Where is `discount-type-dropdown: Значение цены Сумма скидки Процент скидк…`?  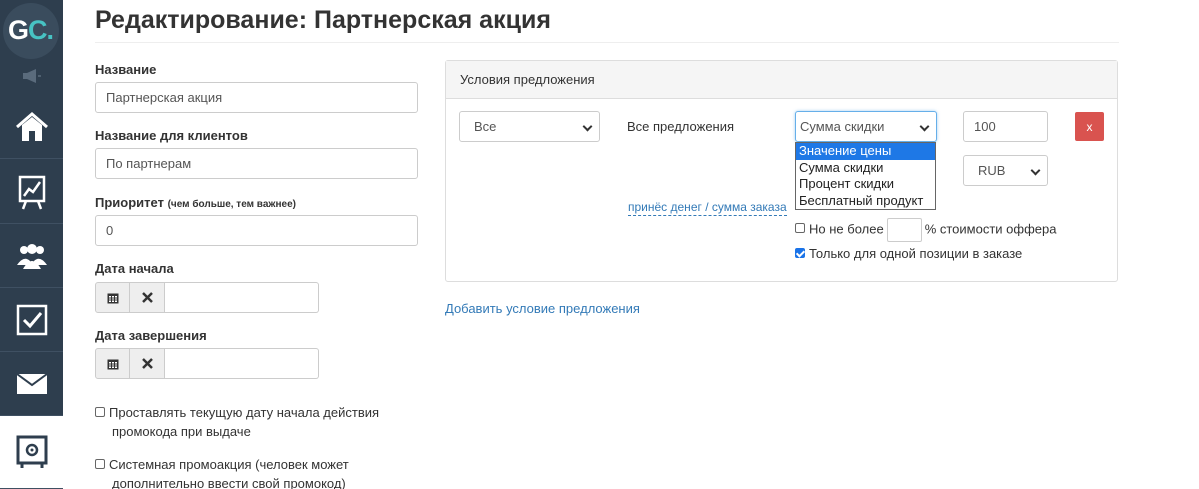 discount-type-dropdown: Значение цены Сумма скидки Процент скидк… is located at coordinates (865, 176).